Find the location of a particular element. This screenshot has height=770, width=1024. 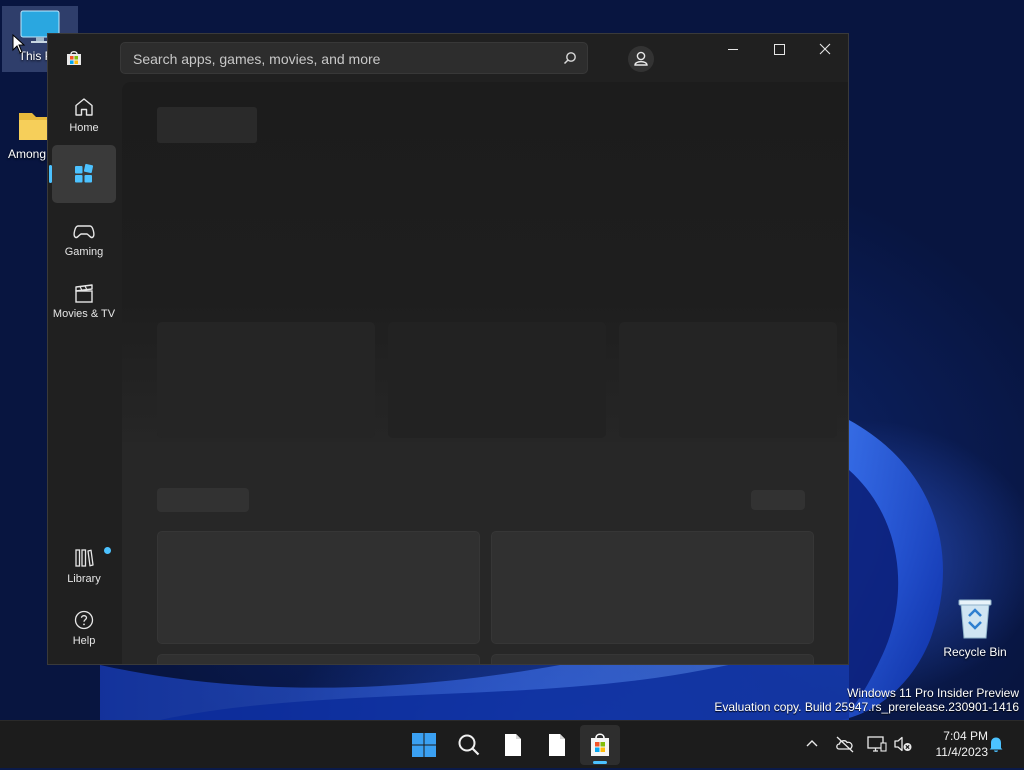

update-badge is located at coordinates (107, 550).